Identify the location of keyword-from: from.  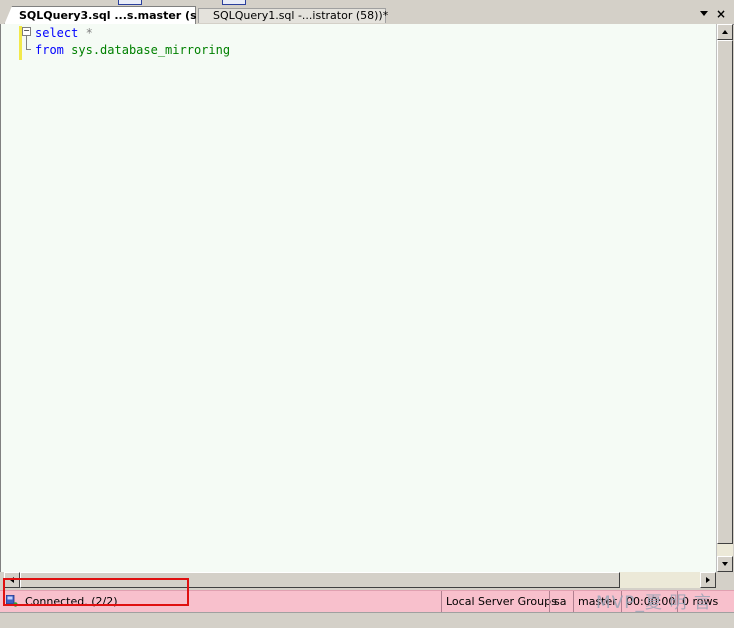
(49, 50).